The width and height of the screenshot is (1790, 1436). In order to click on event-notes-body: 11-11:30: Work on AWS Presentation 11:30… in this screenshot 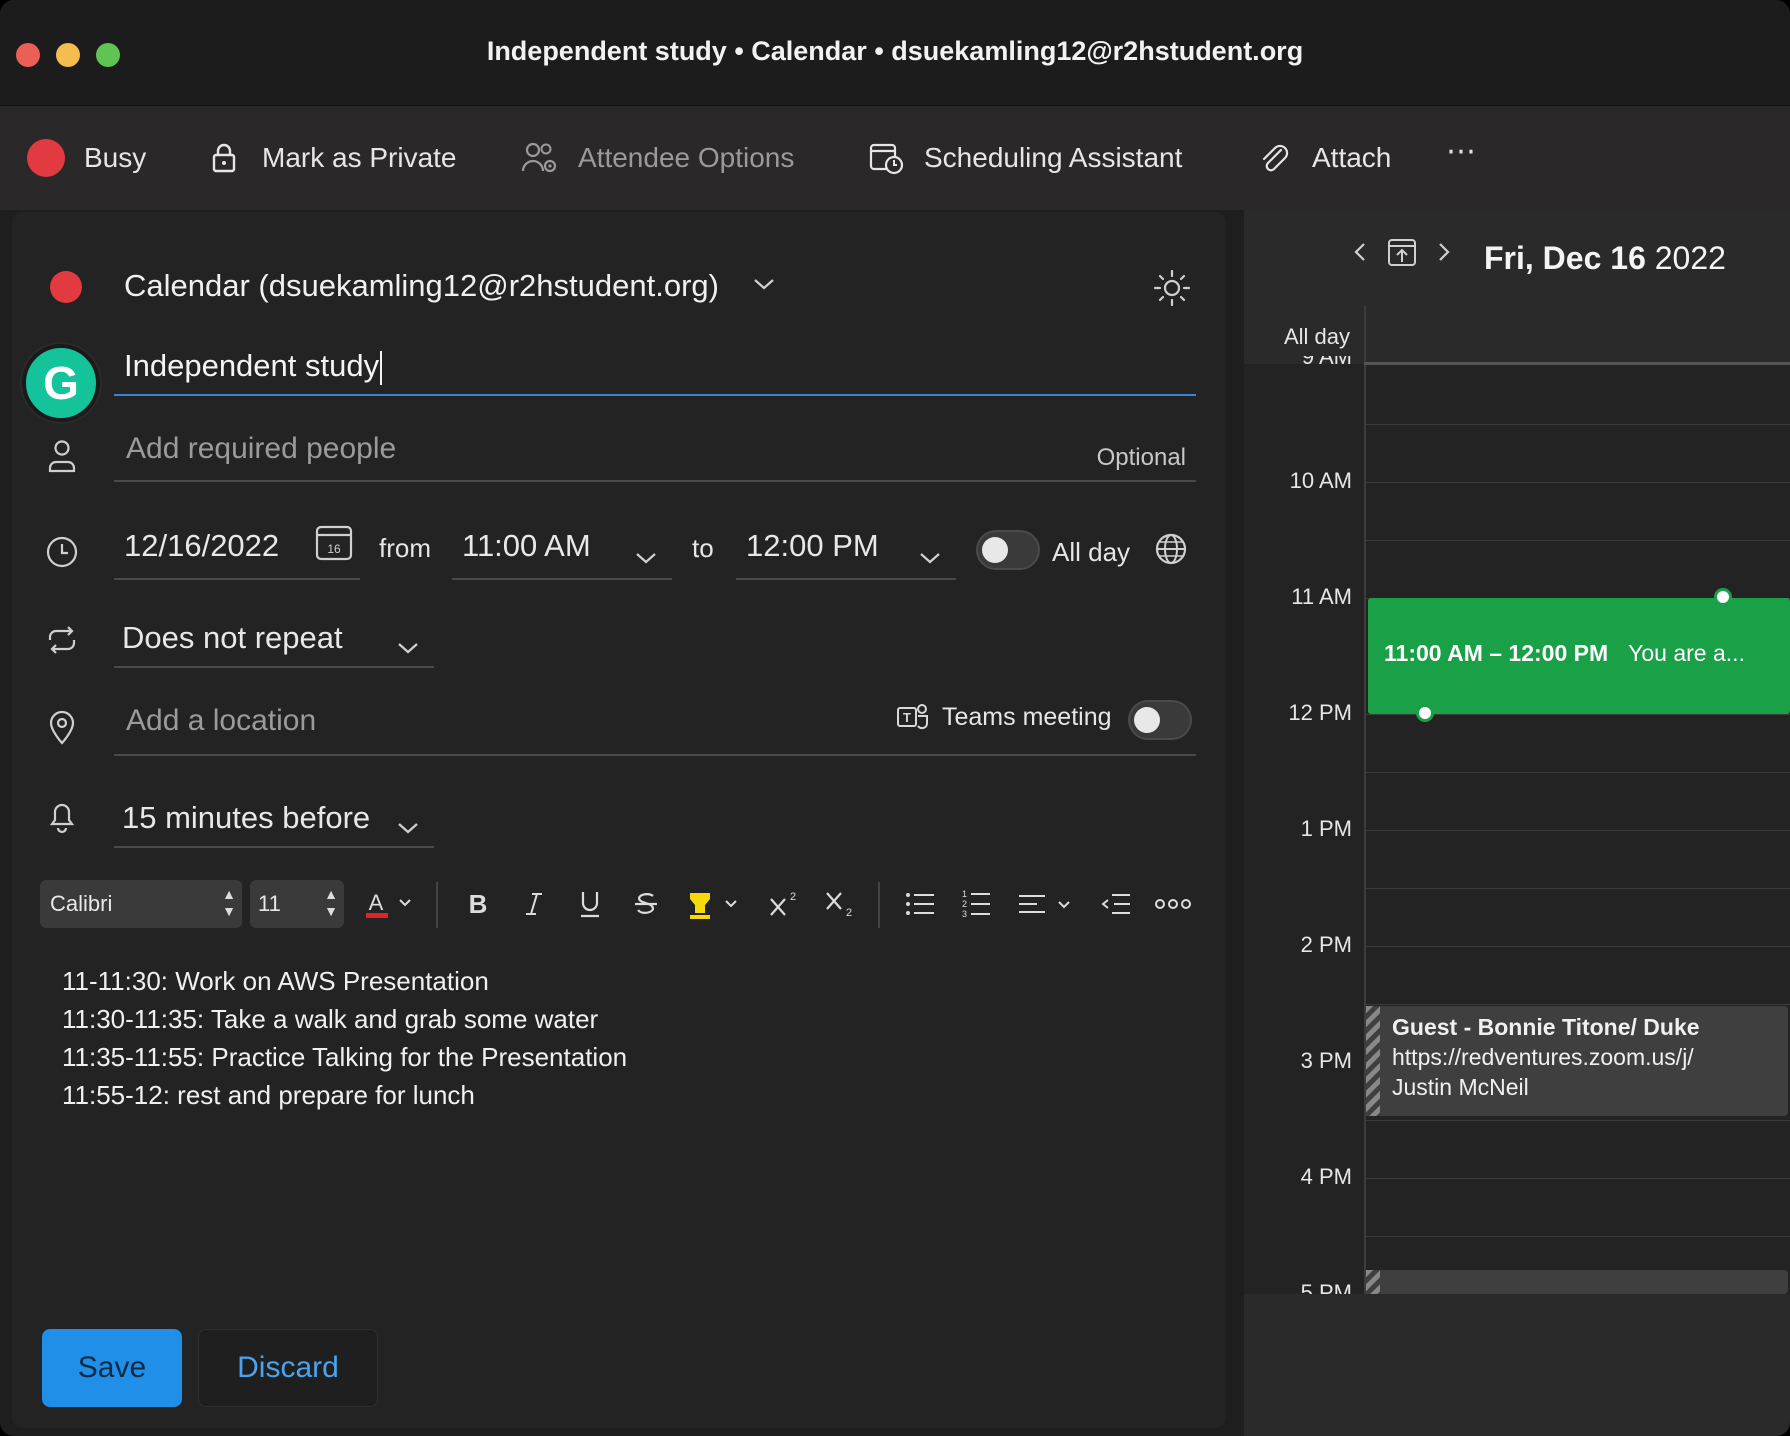, I will do `click(344, 1038)`.